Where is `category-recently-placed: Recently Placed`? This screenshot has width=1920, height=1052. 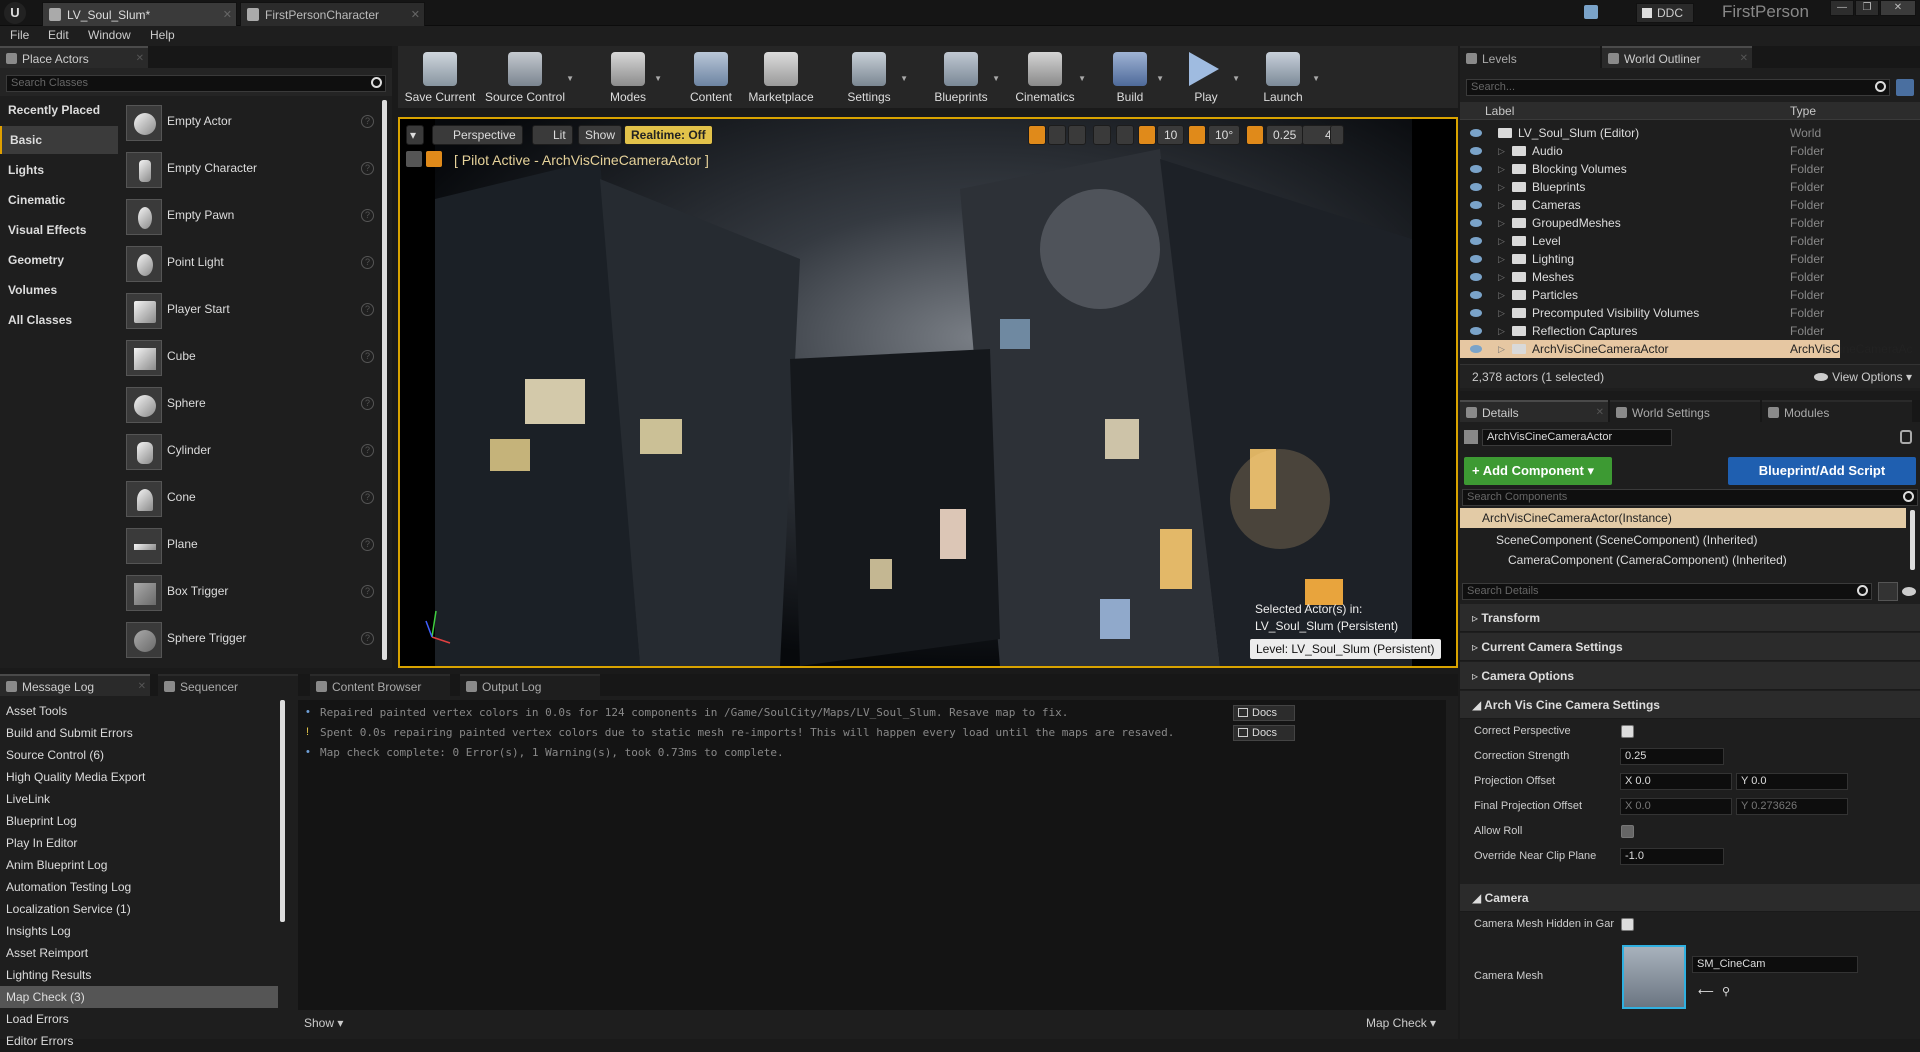
category-recently-placed: Recently Placed is located at coordinates (59, 110).